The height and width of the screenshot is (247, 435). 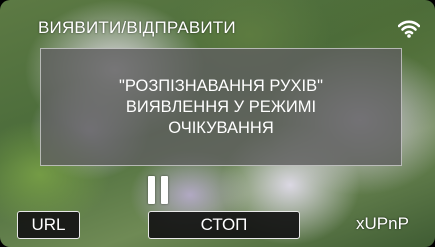 What do you see at coordinates (48, 225) in the screenshot?
I see `url-button: URL` at bounding box center [48, 225].